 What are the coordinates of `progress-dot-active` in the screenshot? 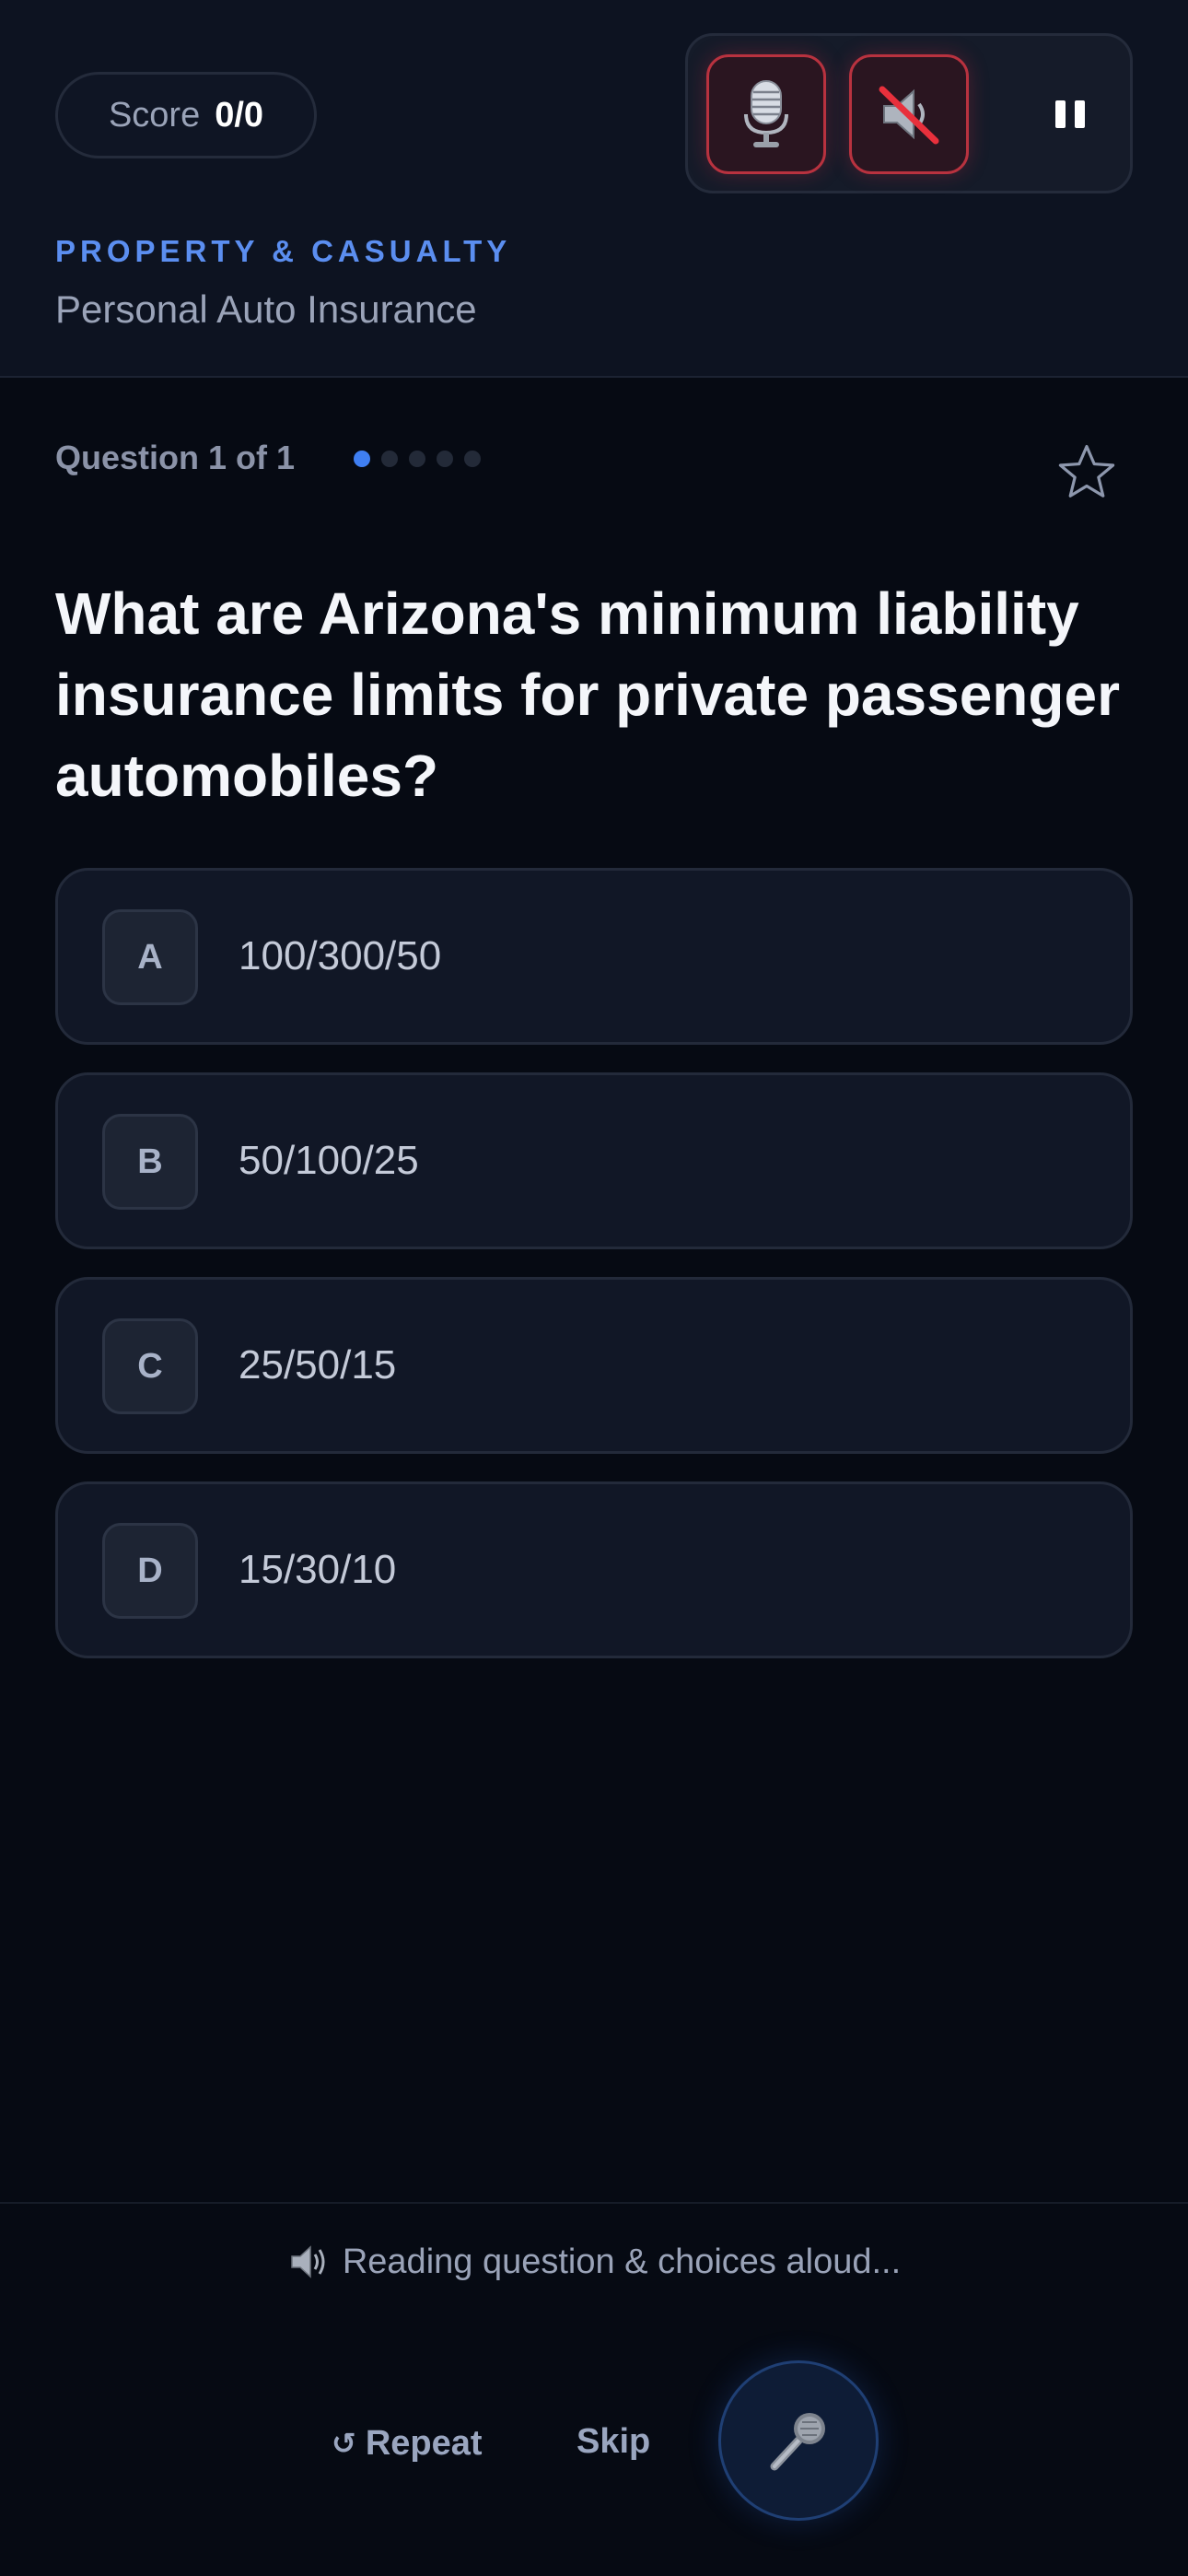 It's located at (362, 459).